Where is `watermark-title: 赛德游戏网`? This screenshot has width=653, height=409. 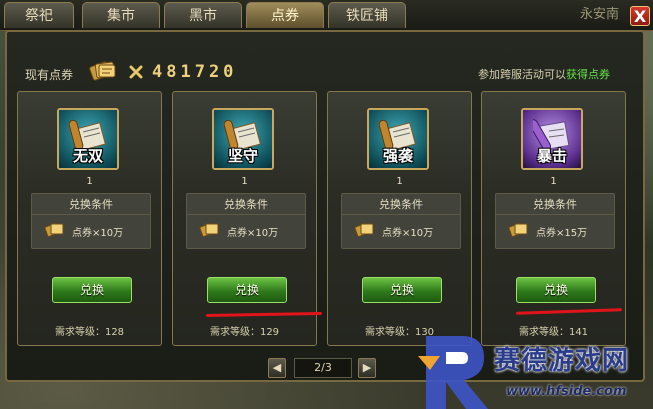
watermark-title: 赛德游戏网 is located at coordinates (562, 361).